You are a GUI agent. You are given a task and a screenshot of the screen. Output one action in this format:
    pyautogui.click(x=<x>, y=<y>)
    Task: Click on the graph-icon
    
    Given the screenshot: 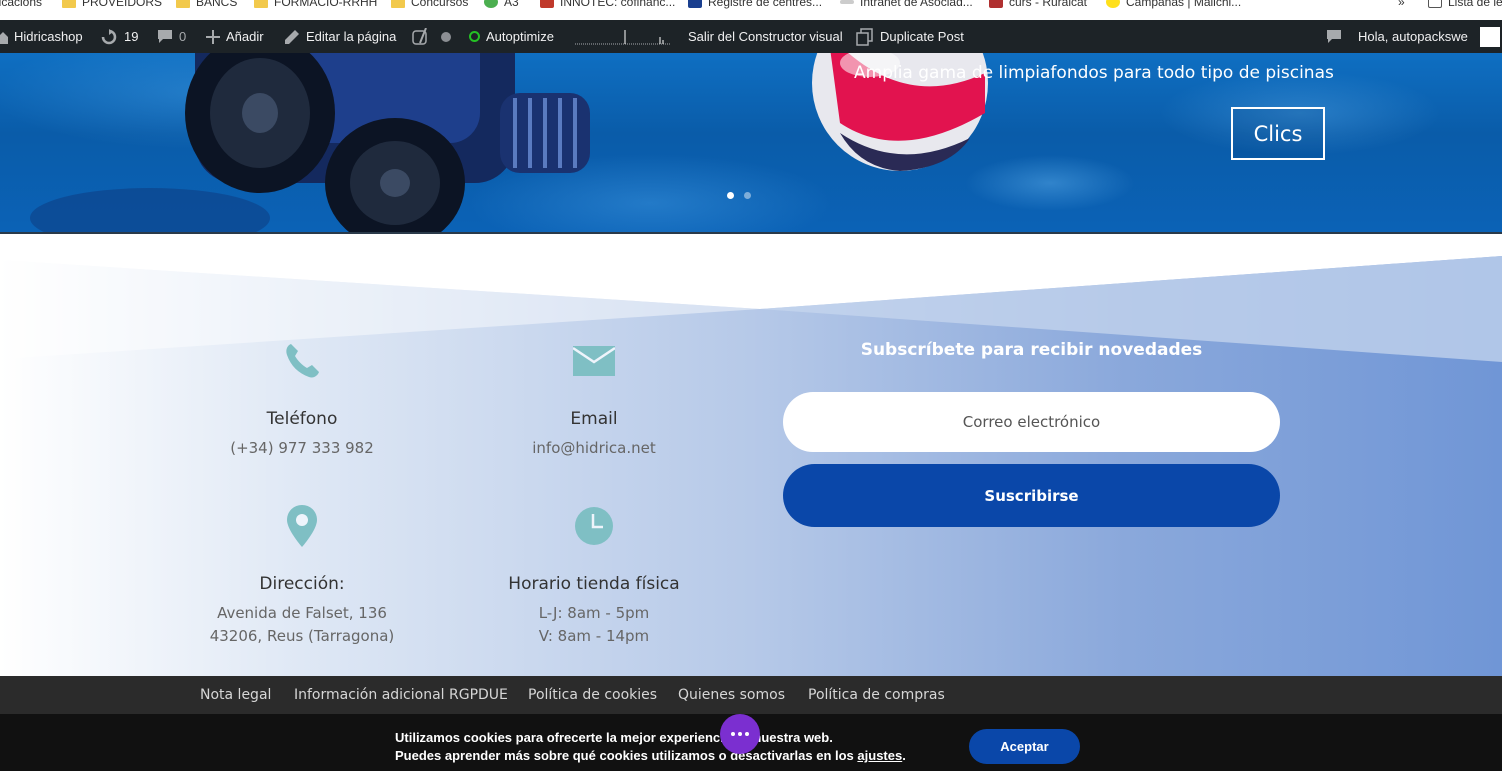 What is the action you would take?
    pyautogui.click(x=622, y=36)
    